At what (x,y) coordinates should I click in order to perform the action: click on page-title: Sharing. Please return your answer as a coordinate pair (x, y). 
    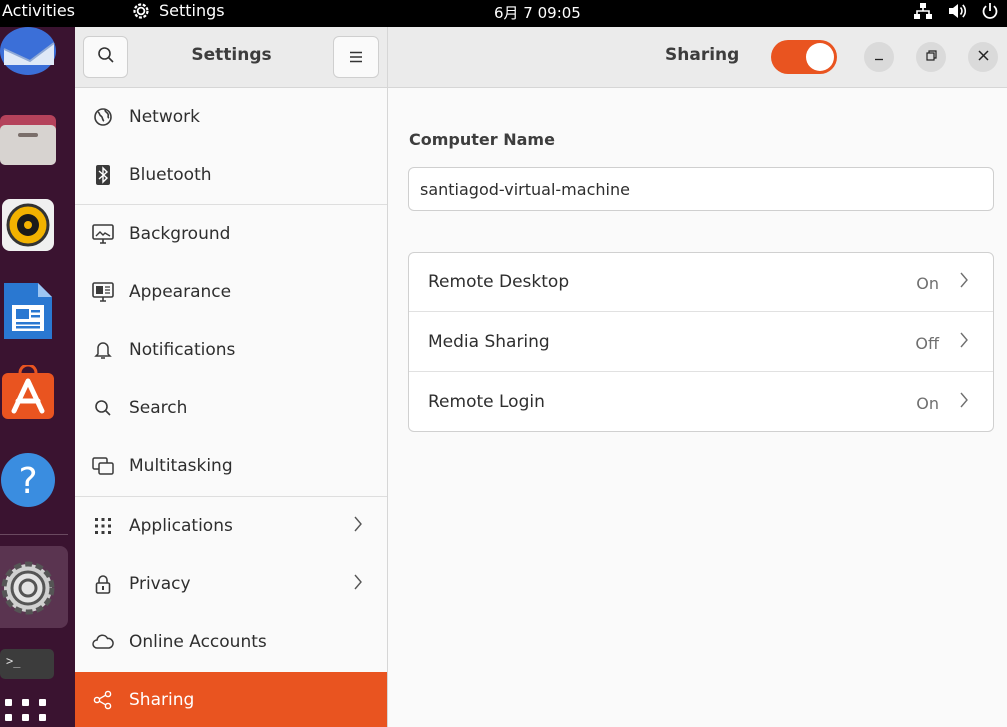
    Looking at the image, I should click on (702, 55).